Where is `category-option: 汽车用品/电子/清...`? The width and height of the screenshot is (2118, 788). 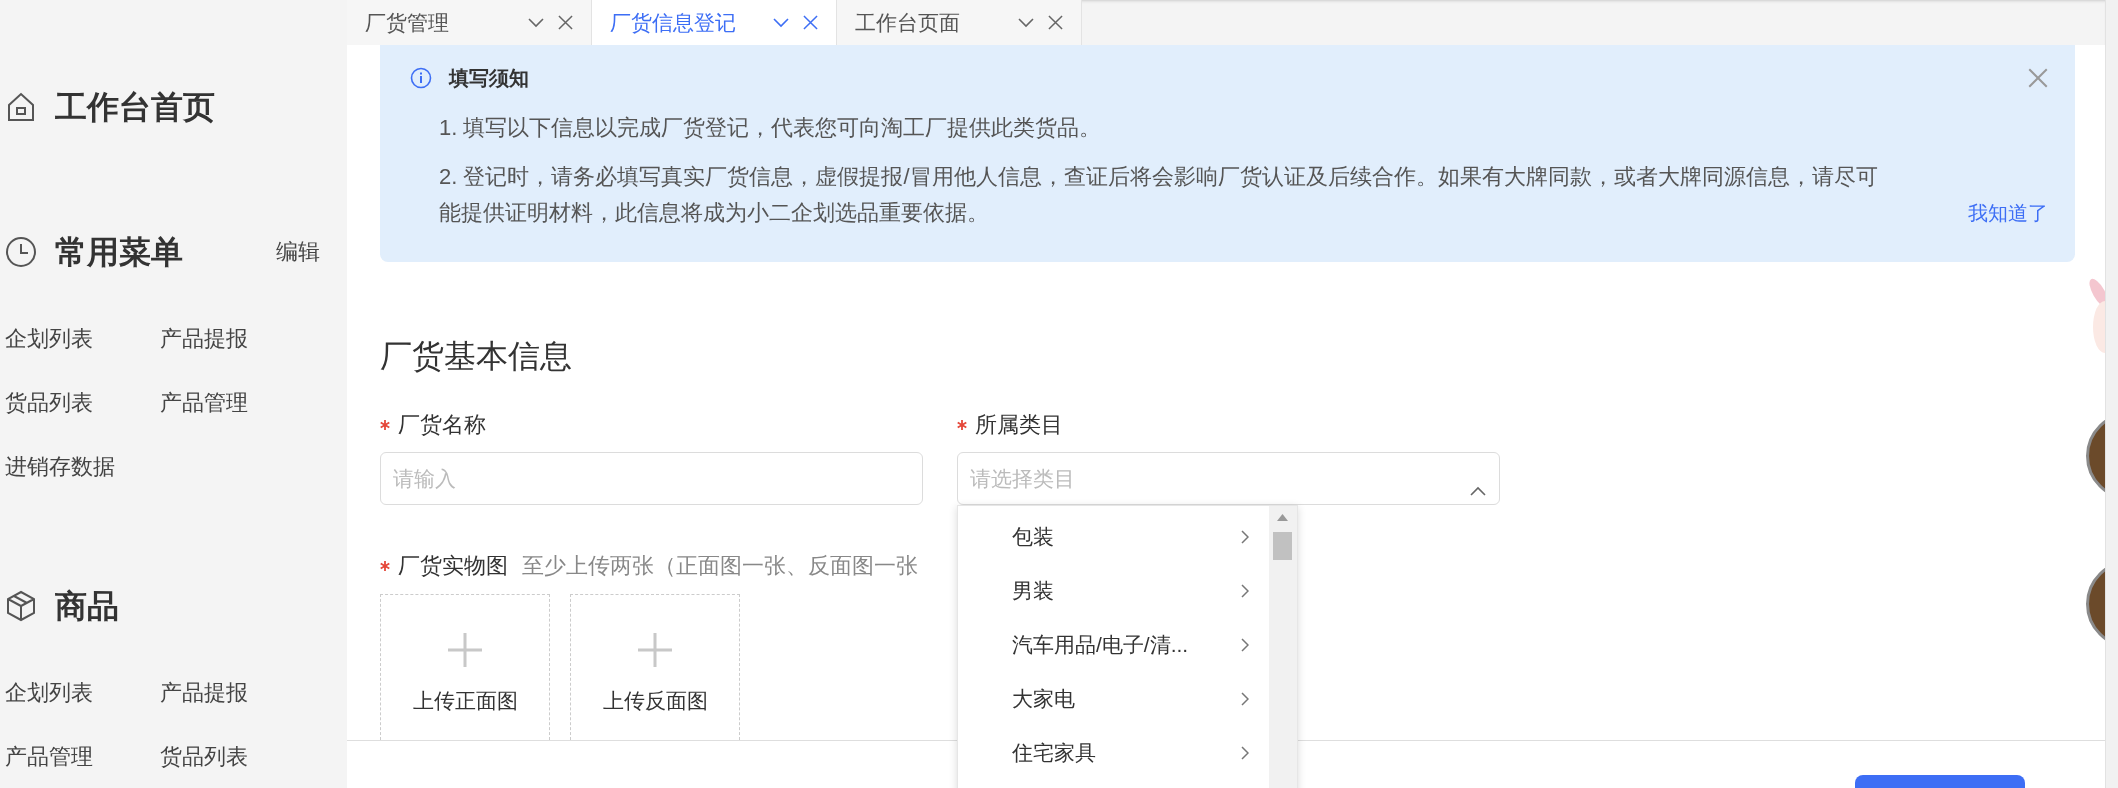
category-option: 汽车用品/电子/清... is located at coordinates (1113, 645).